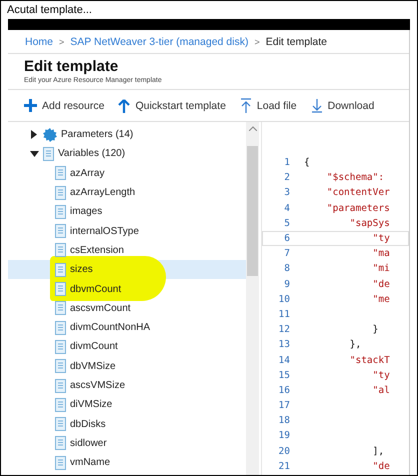 The height and width of the screenshot is (476, 418). Describe the element at coordinates (268, 105) in the screenshot. I see `toolbar-button: Load file` at that location.